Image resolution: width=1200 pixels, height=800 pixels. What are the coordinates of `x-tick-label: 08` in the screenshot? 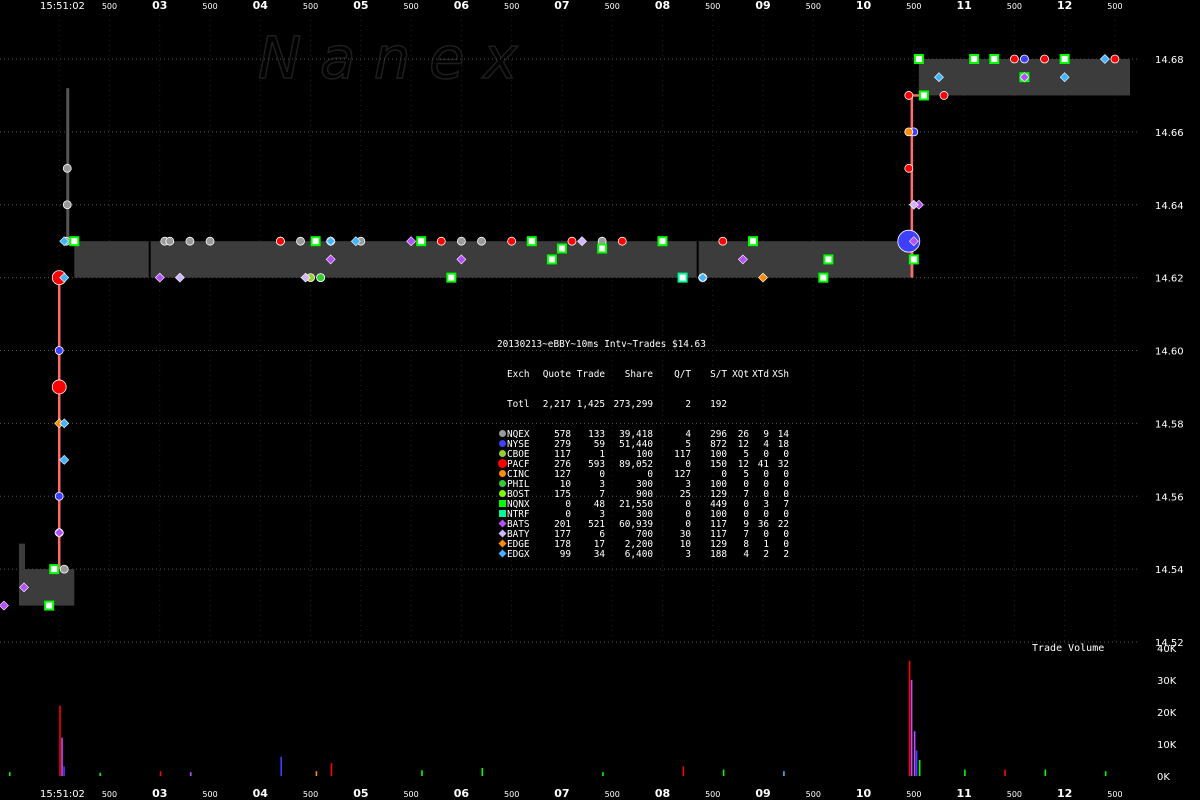 It's located at (662, 793).